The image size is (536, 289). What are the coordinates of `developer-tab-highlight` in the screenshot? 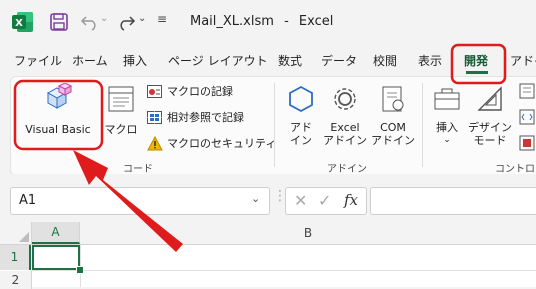 It's located at (478, 64).